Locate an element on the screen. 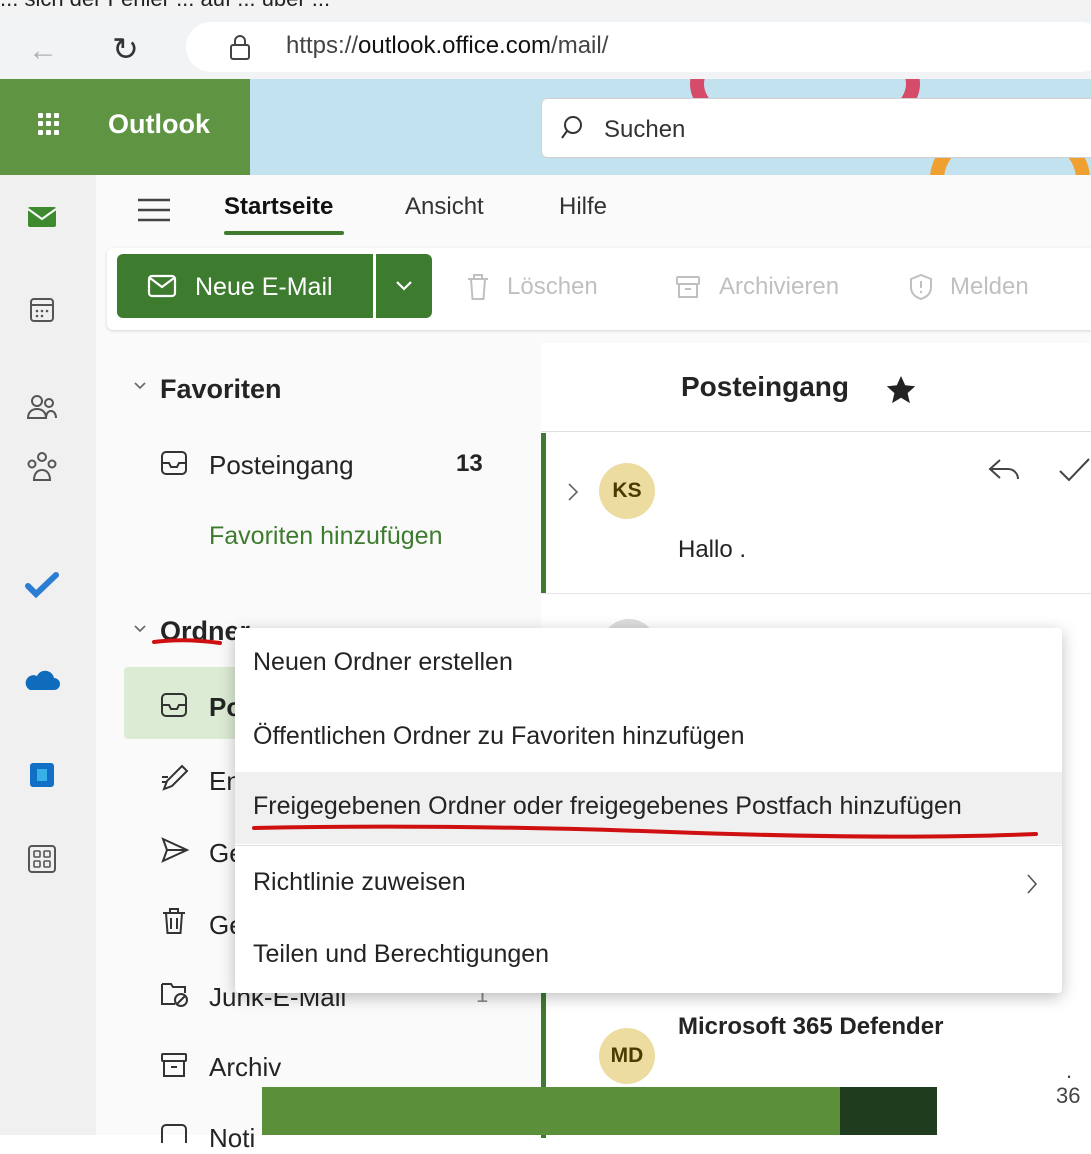 The width and height of the screenshot is (1091, 1154). list-title: Posteingang is located at coordinates (765, 386).